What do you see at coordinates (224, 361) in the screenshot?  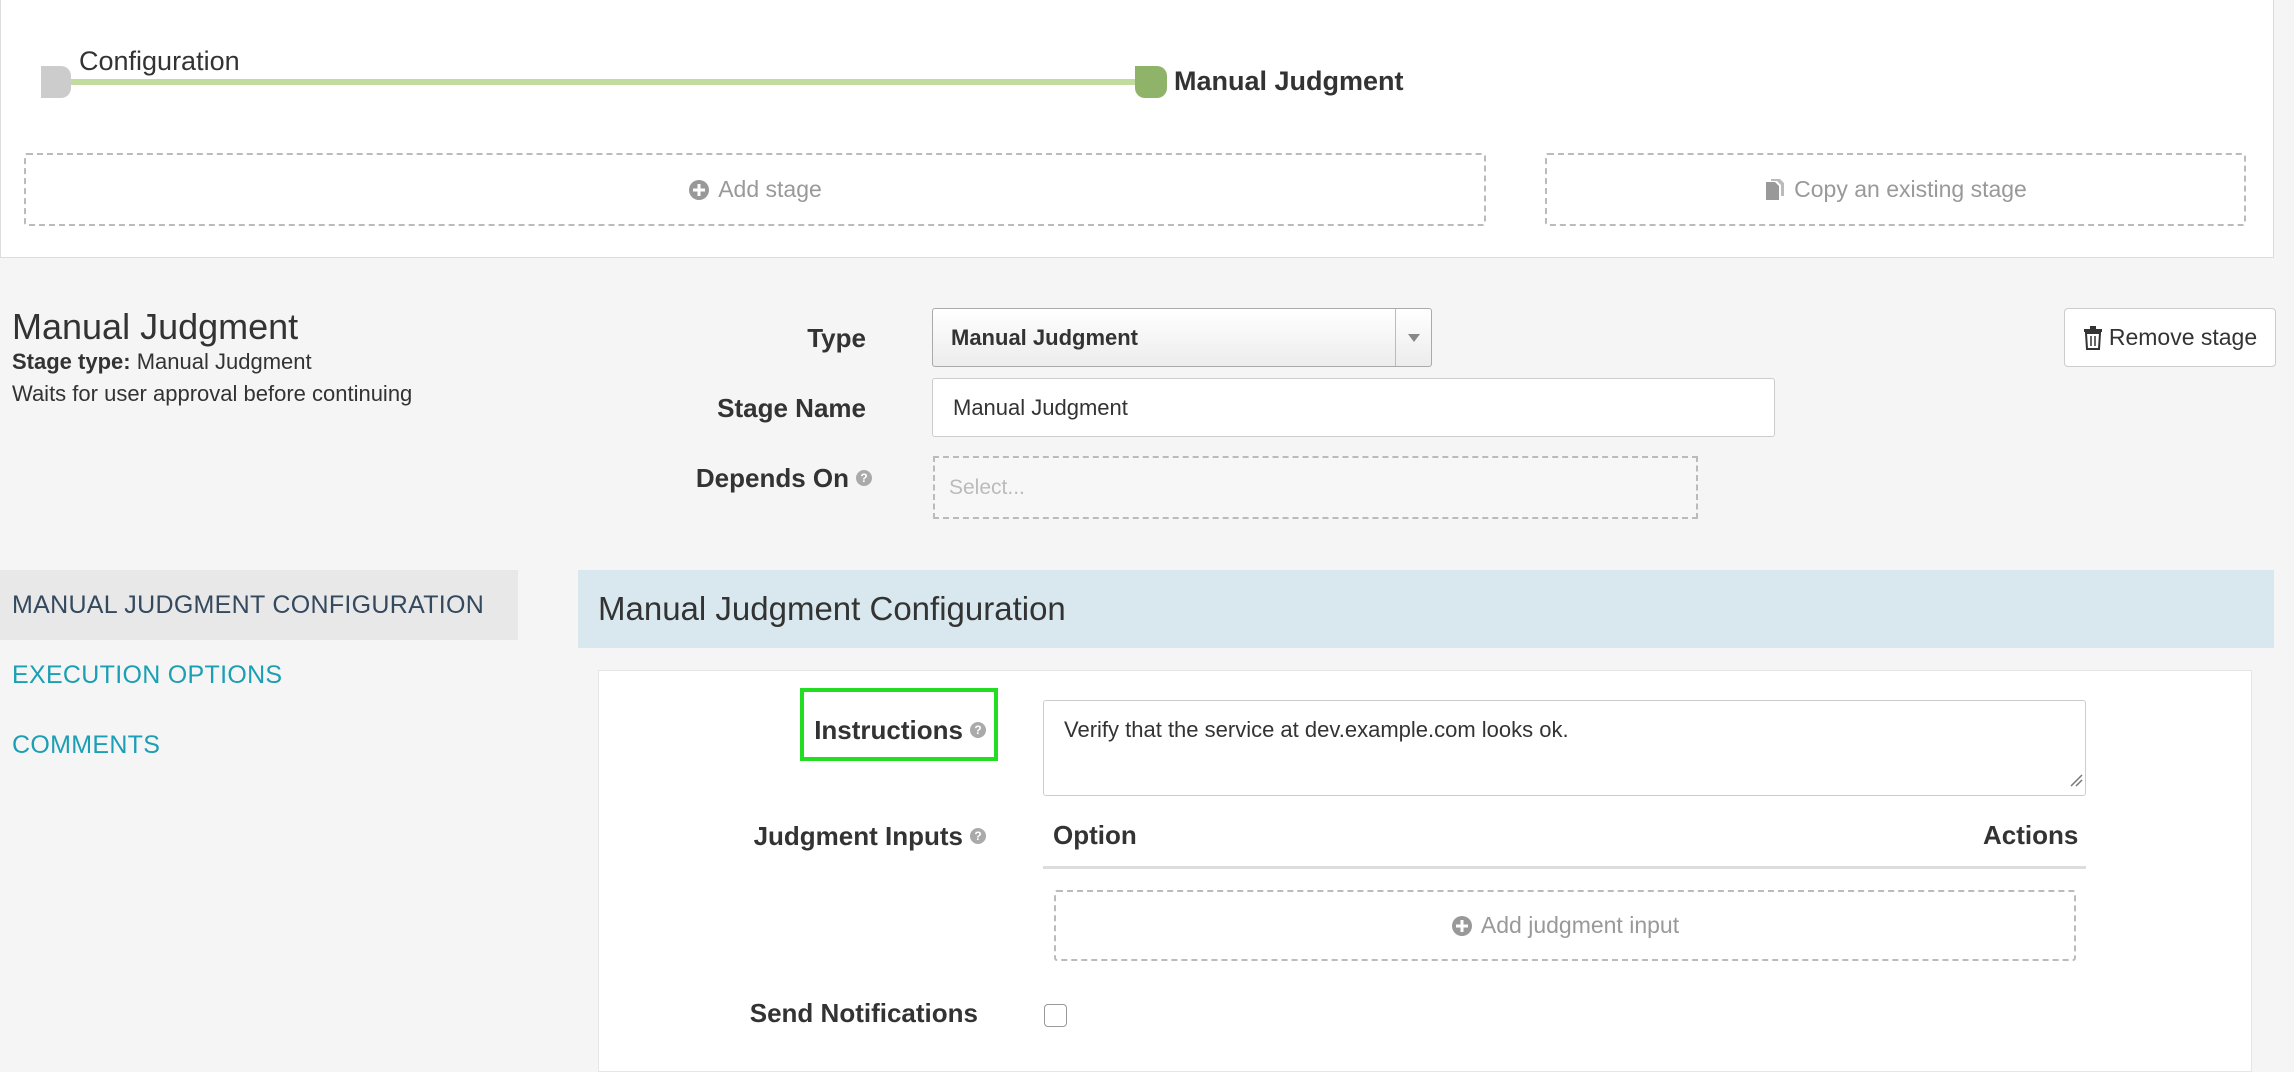 I see `stage-type-value: Manual Judgment` at bounding box center [224, 361].